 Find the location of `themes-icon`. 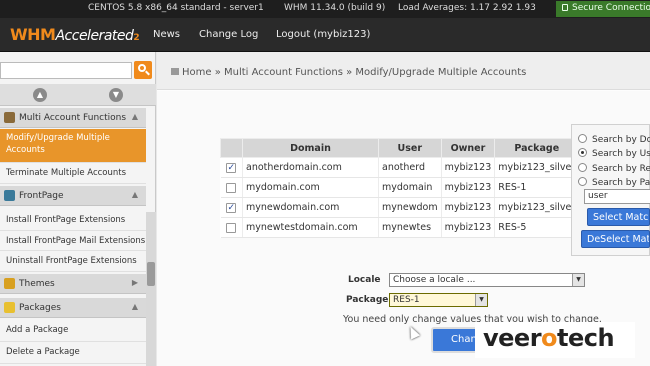

themes-icon is located at coordinates (9, 283).